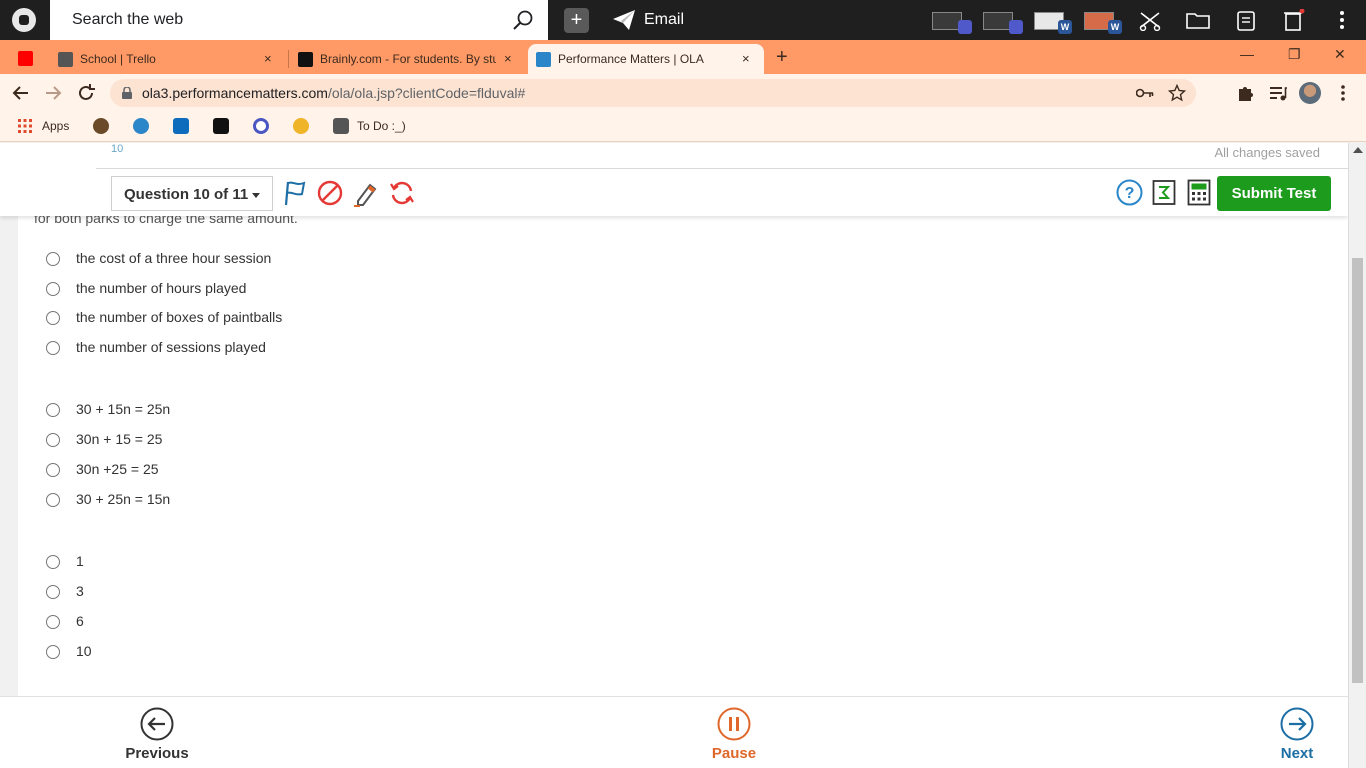  What do you see at coordinates (118, 59) in the screenshot?
I see `tab-title: School | Trello` at bounding box center [118, 59].